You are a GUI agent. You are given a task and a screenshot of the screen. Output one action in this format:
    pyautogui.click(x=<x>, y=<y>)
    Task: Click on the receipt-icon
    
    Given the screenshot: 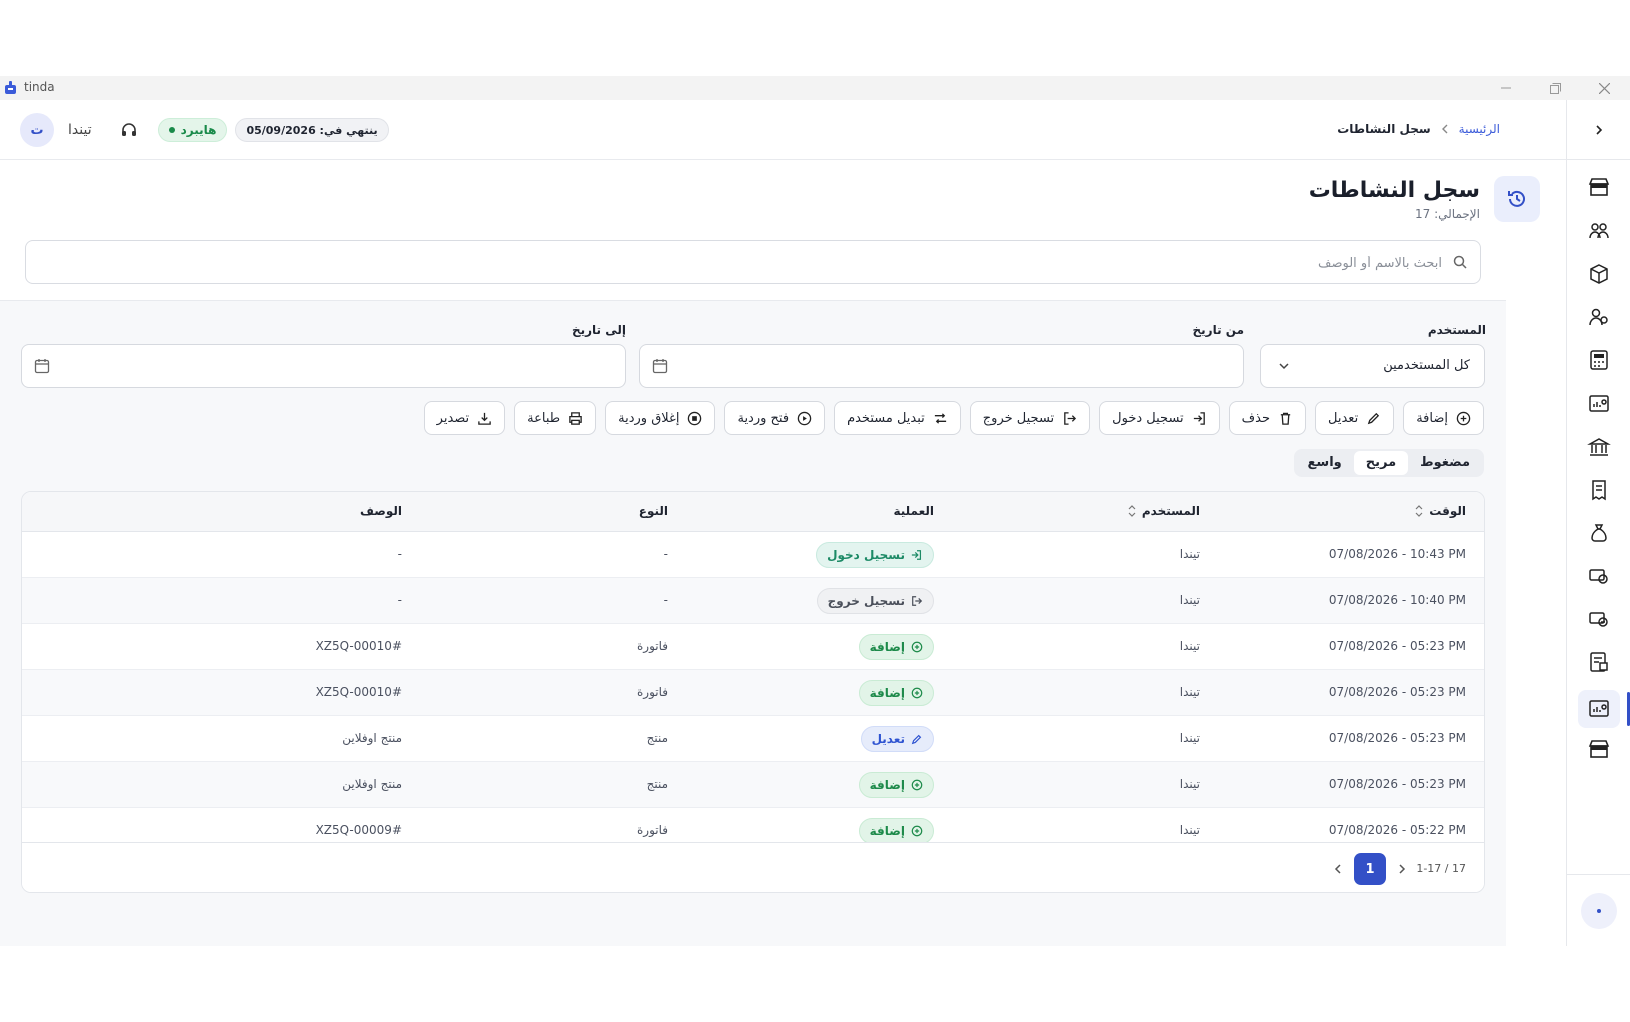 What is the action you would take?
    pyautogui.click(x=1599, y=490)
    